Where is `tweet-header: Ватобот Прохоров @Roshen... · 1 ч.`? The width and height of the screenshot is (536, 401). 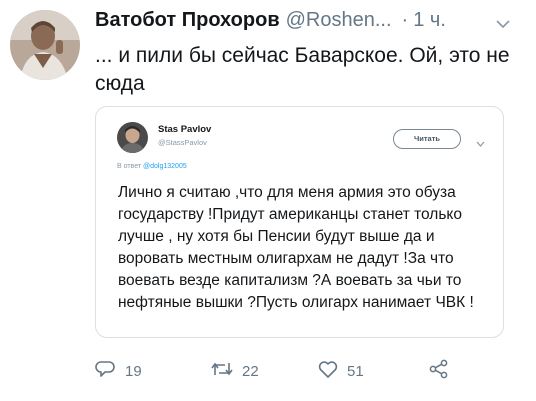
tweet-header: Ватобот Прохоров @Roshen... · 1 ч. is located at coordinates (270, 20).